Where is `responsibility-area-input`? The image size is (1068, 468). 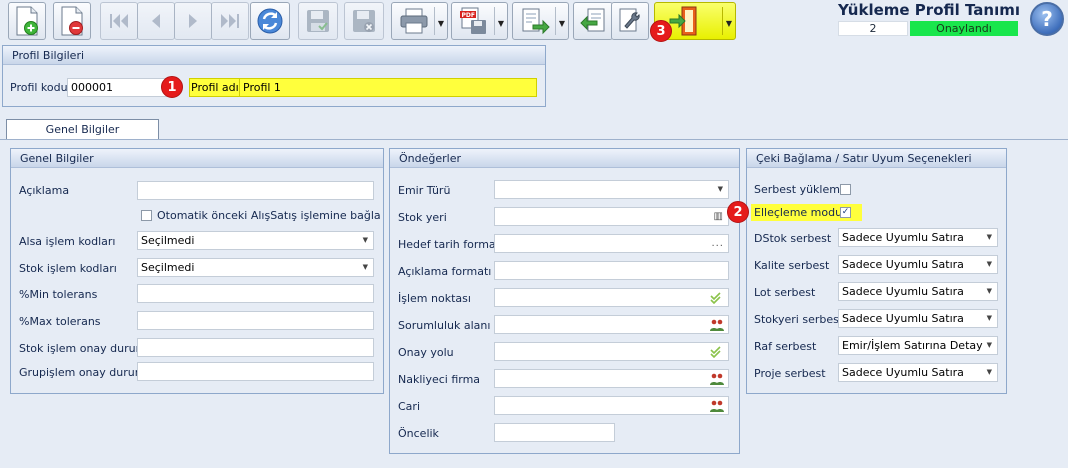 responsibility-area-input is located at coordinates (611, 324).